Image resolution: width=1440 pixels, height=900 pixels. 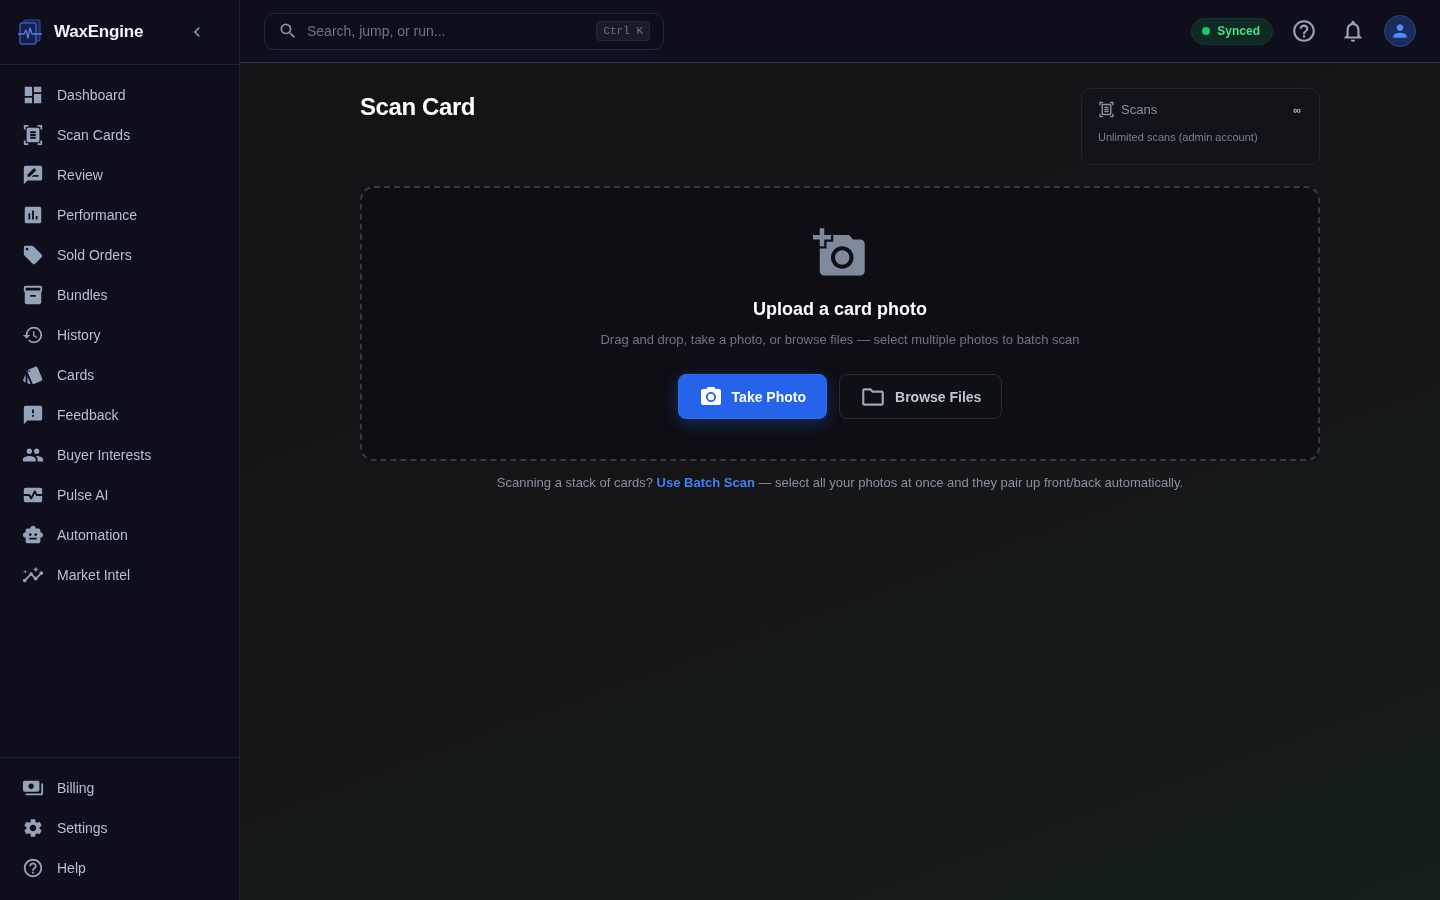 What do you see at coordinates (1297, 109) in the screenshot?
I see `scans-count: ∞` at bounding box center [1297, 109].